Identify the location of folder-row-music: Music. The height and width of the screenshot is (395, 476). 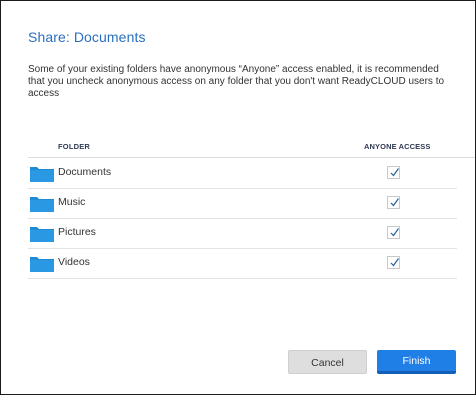
(242, 203).